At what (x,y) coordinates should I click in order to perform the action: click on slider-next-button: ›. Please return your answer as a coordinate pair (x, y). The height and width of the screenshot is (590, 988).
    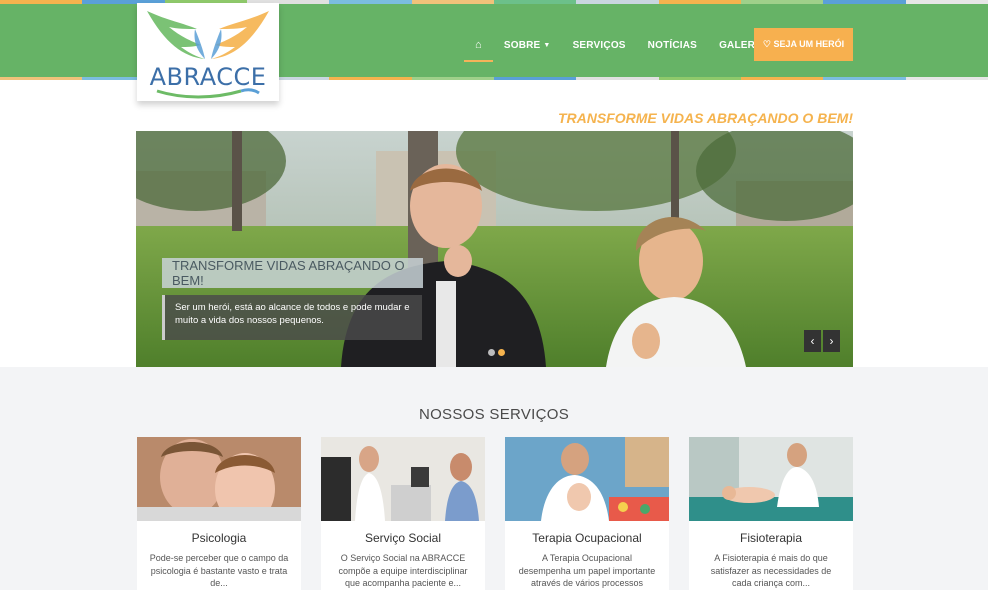
    Looking at the image, I should click on (831, 341).